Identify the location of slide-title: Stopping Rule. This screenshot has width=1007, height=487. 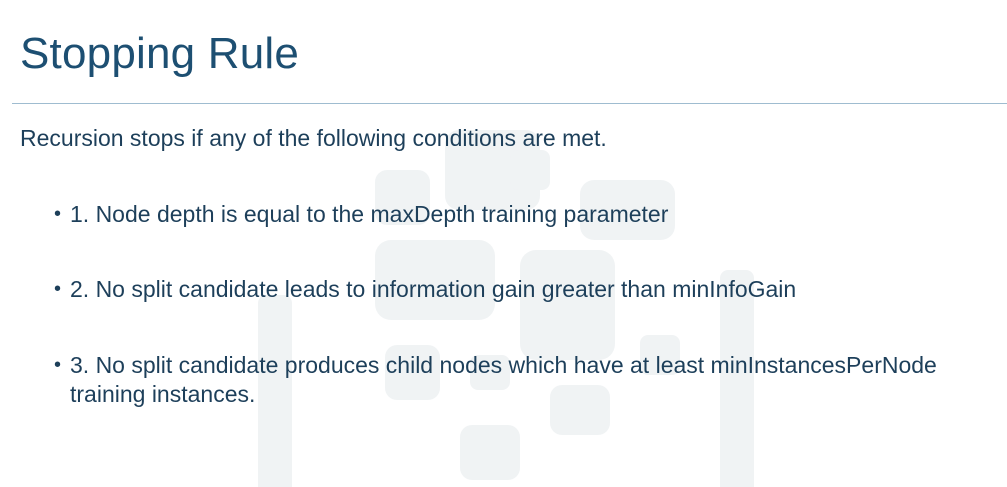
(160, 53).